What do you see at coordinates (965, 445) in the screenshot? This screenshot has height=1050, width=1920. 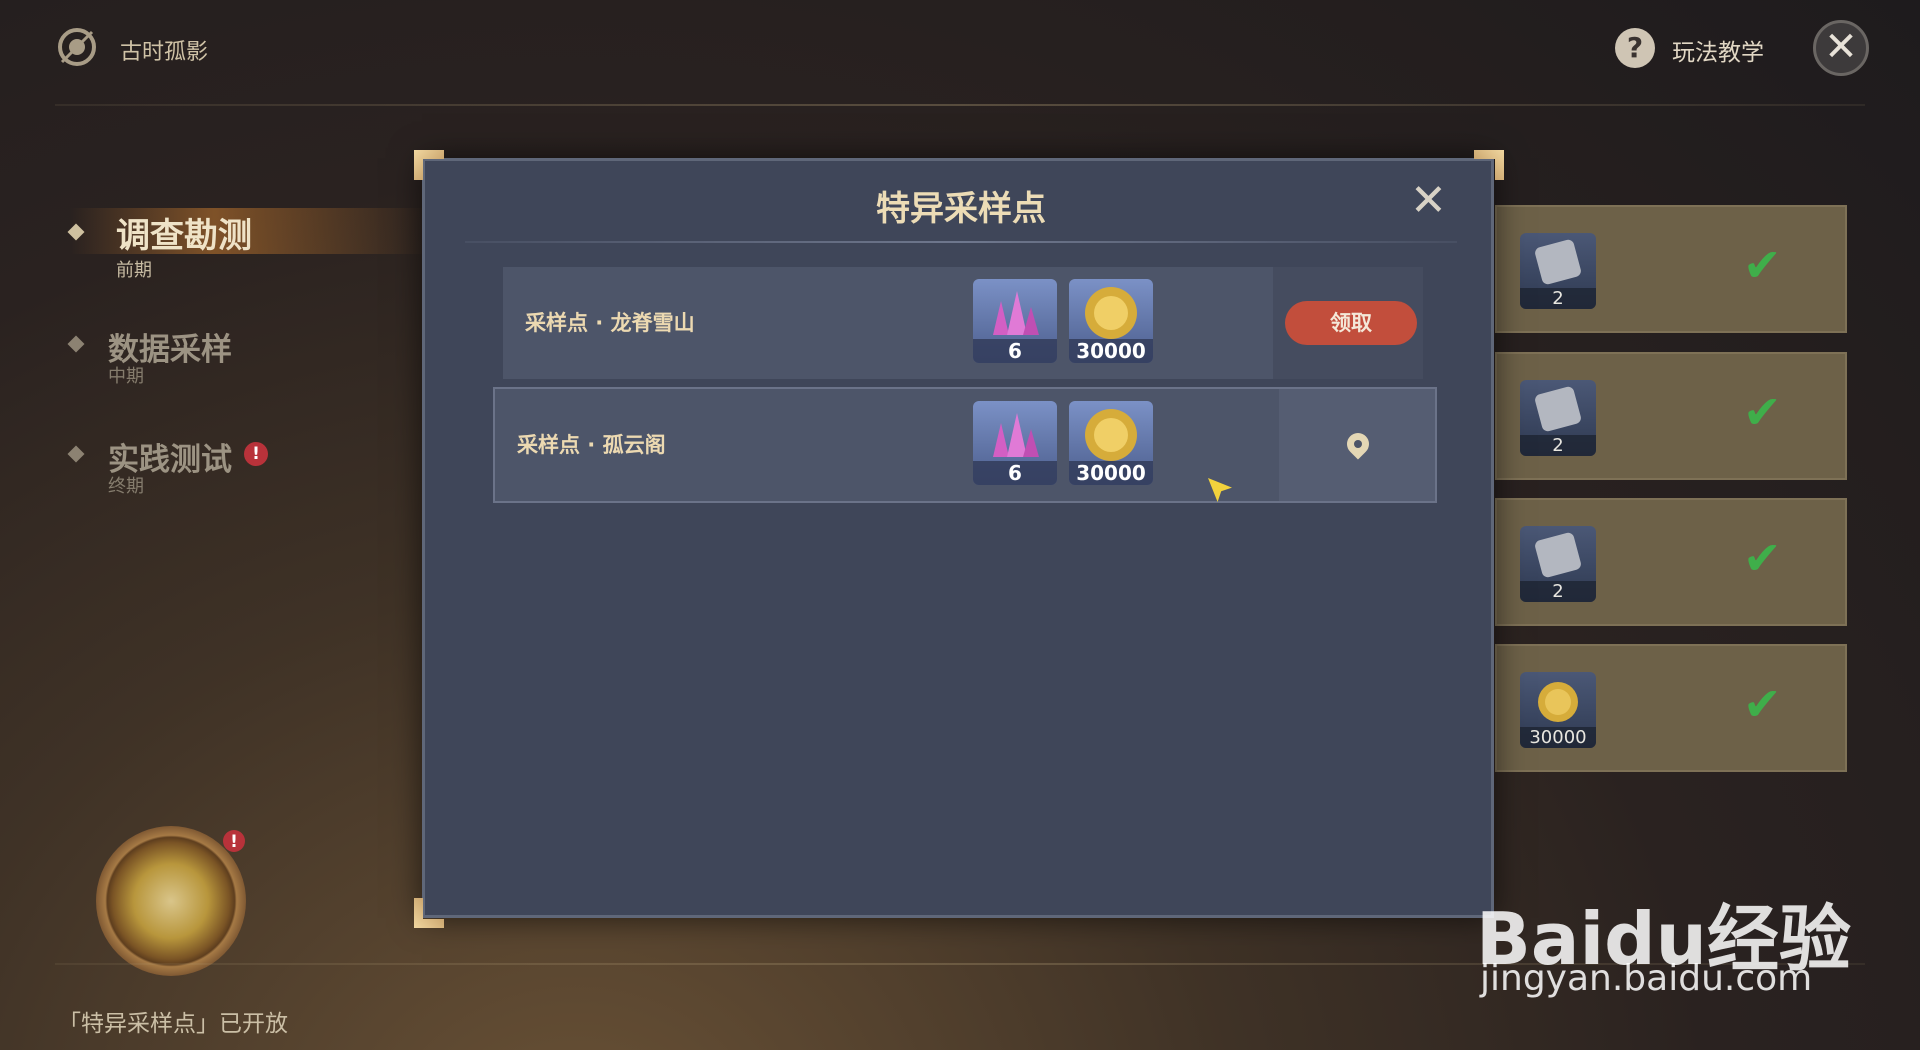 I see `list-item: 采样点 · 孤云阁 6 30000` at bounding box center [965, 445].